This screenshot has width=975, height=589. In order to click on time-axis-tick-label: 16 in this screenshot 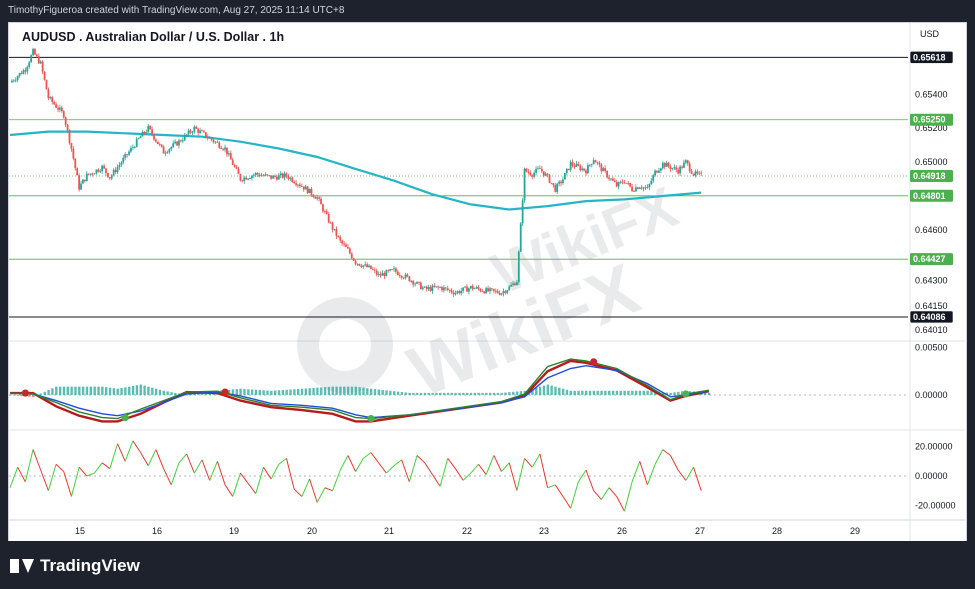, I will do `click(157, 531)`.